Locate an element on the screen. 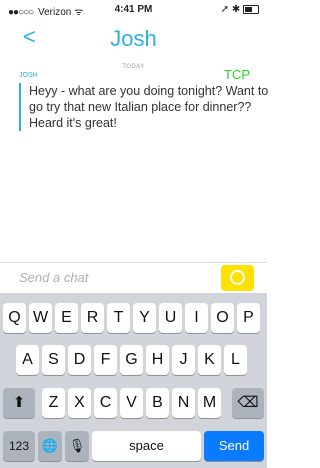 The height and width of the screenshot is (468, 320). compose-bar: Send a chat is located at coordinates (133, 276).